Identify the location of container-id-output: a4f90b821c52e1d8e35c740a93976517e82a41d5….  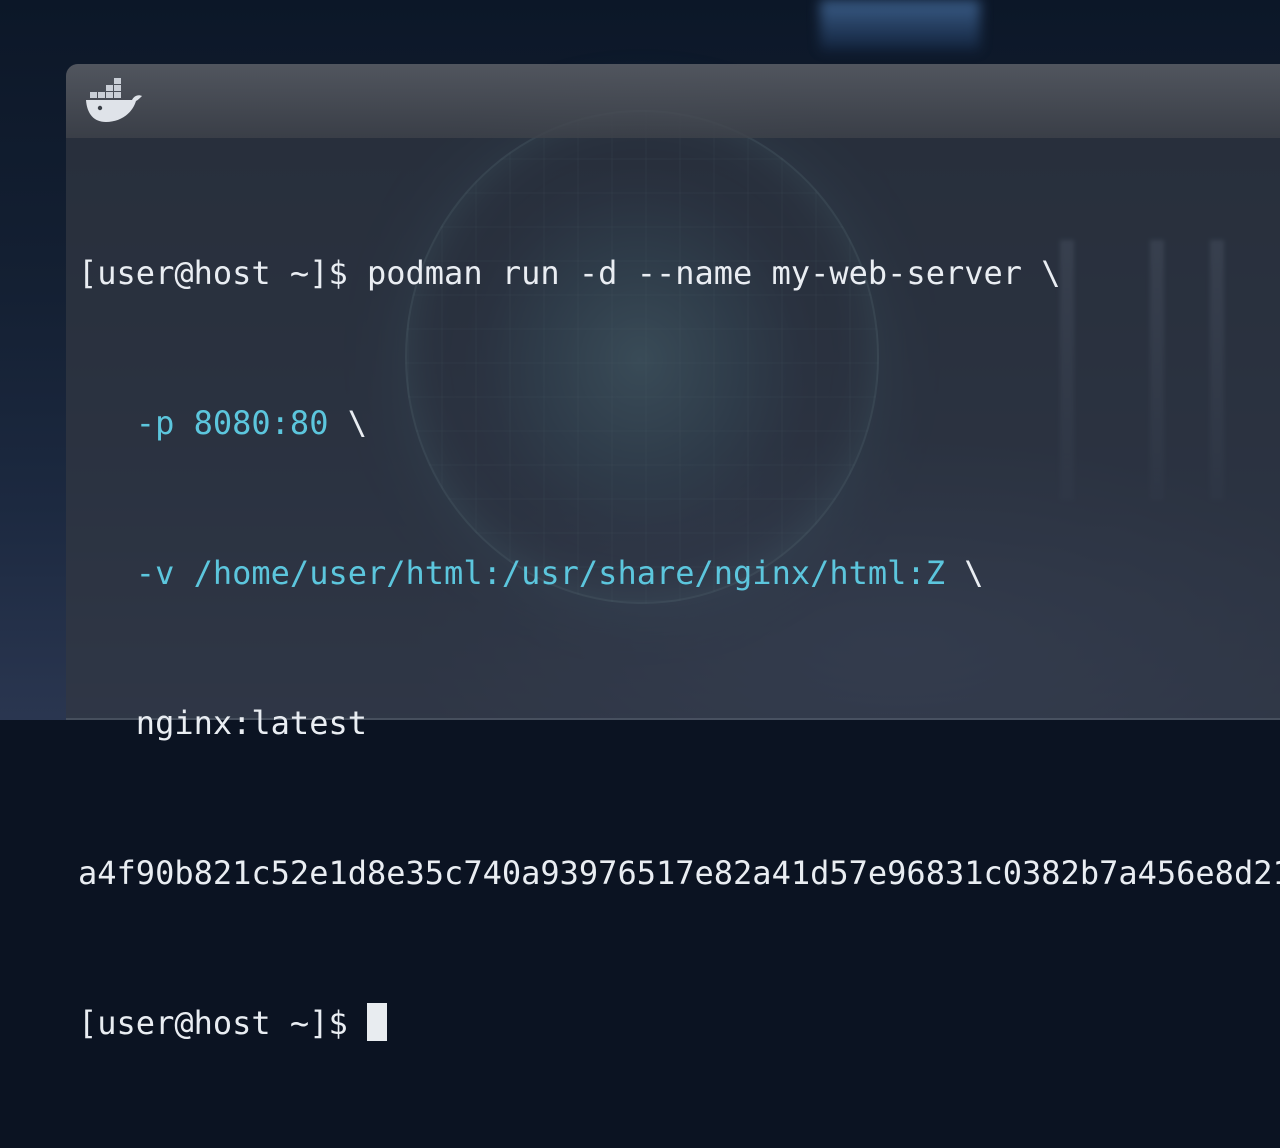
(679, 873).